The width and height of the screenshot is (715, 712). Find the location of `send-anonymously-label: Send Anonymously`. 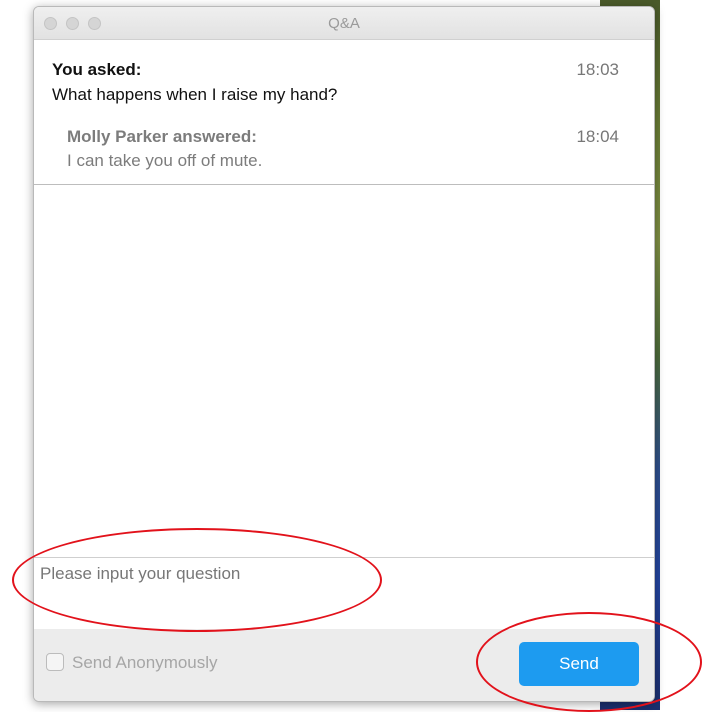

send-anonymously-label: Send Anonymously is located at coordinates (145, 663).